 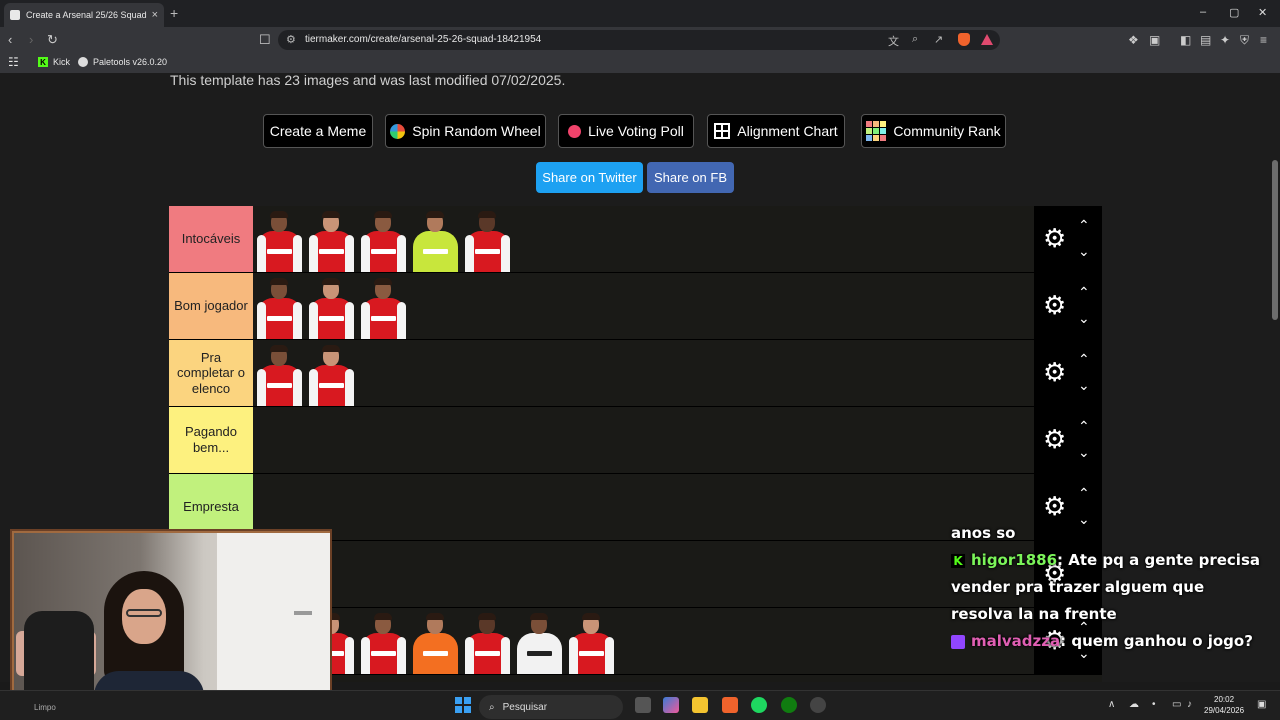 What do you see at coordinates (54, 62) in the screenshot?
I see `bookmark-kick: K Kick` at bounding box center [54, 62].